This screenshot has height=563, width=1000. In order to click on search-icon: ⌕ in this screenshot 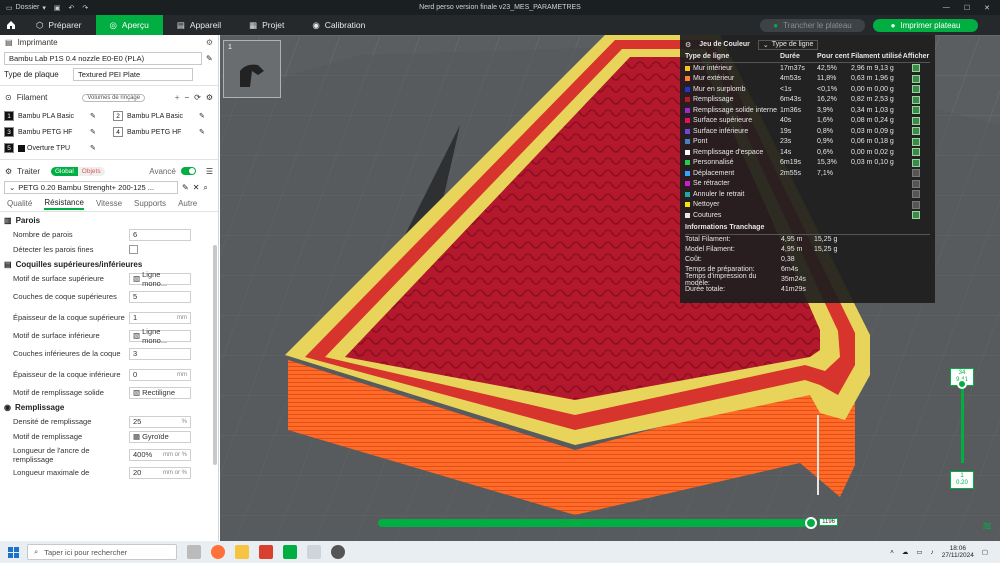, I will do `click(205, 188)`.